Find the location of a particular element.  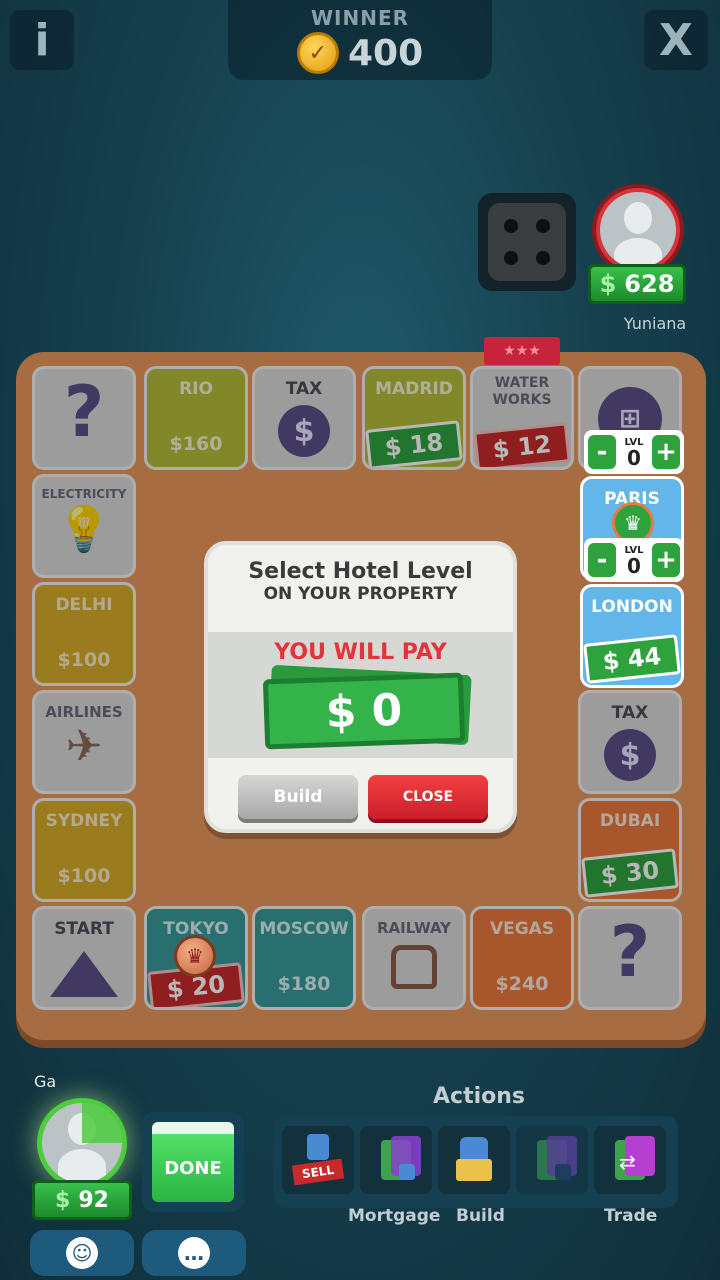

train-icon is located at coordinates (414, 967).